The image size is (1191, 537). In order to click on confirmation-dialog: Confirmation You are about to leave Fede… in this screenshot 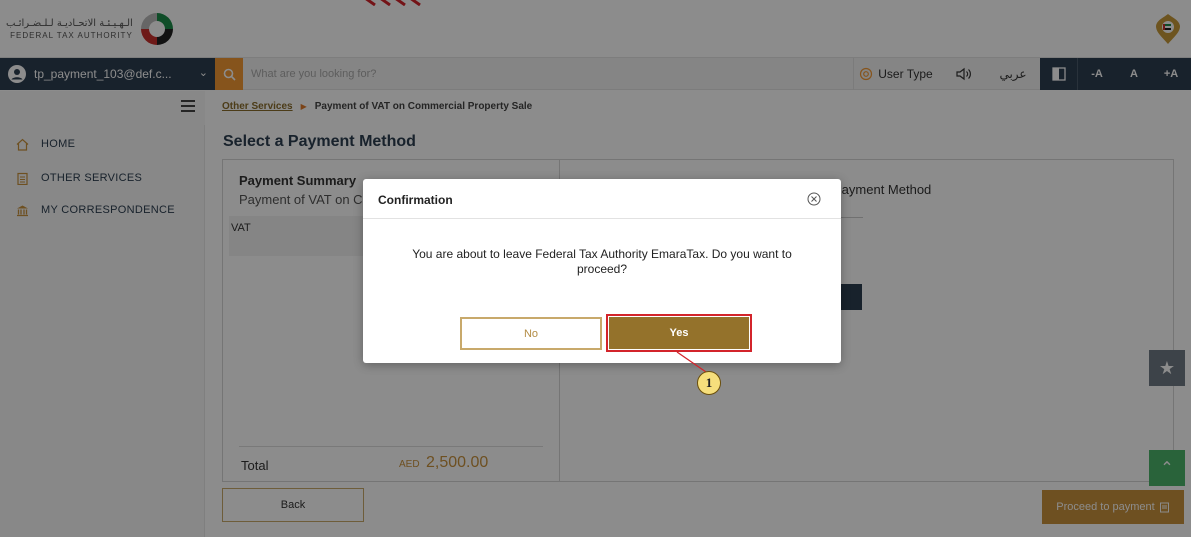, I will do `click(602, 271)`.